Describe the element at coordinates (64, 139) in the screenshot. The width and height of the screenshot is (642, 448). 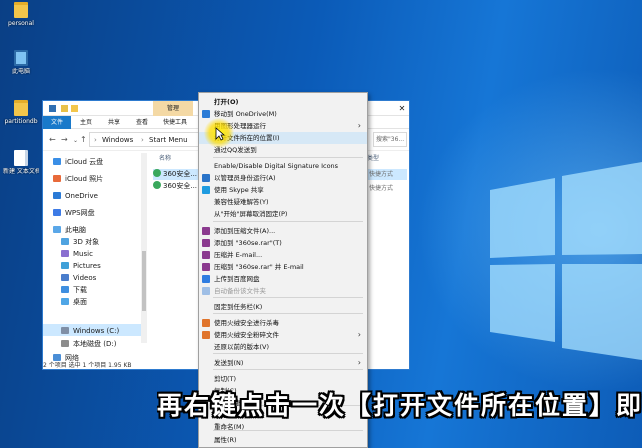
I see `forward-arrow-icon: →` at that location.